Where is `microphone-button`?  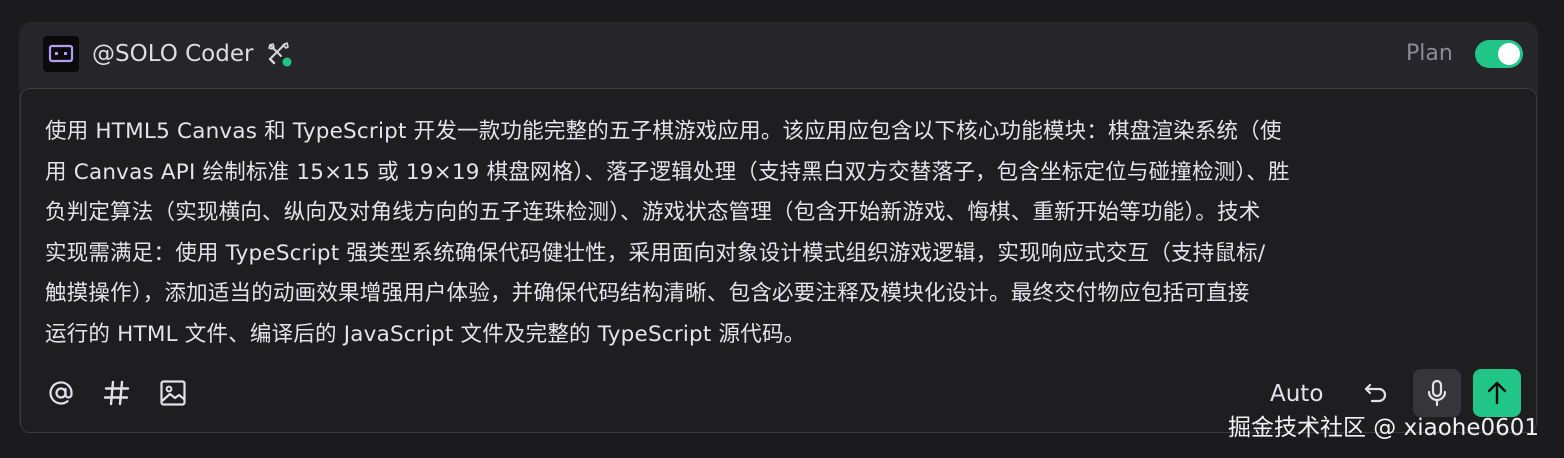
microphone-button is located at coordinates (1437, 393).